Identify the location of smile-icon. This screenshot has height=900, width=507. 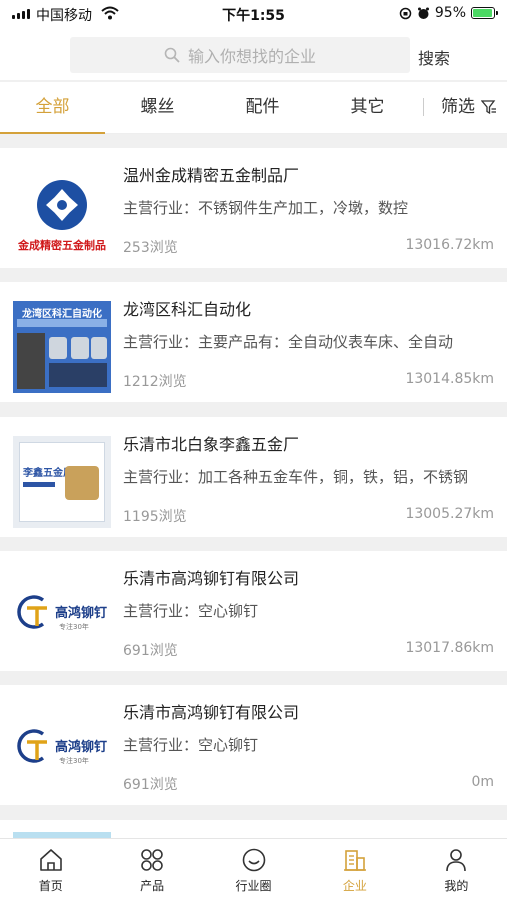
(253, 860).